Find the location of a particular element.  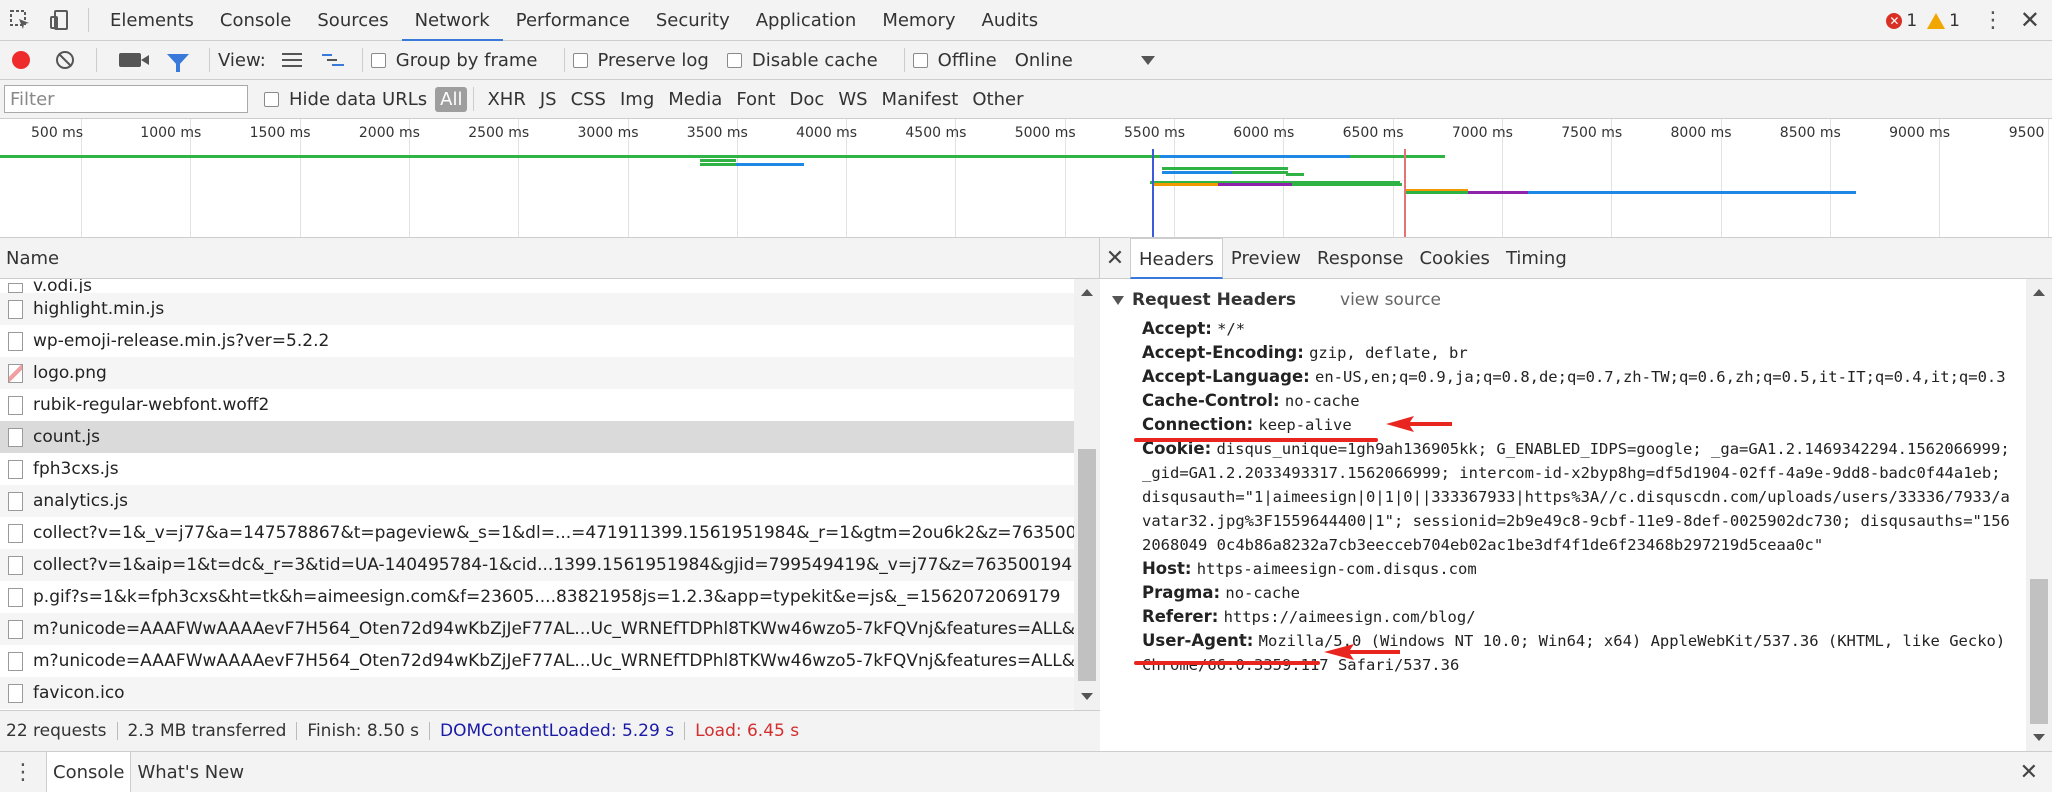

details-scrollbar is located at coordinates (2039, 515).